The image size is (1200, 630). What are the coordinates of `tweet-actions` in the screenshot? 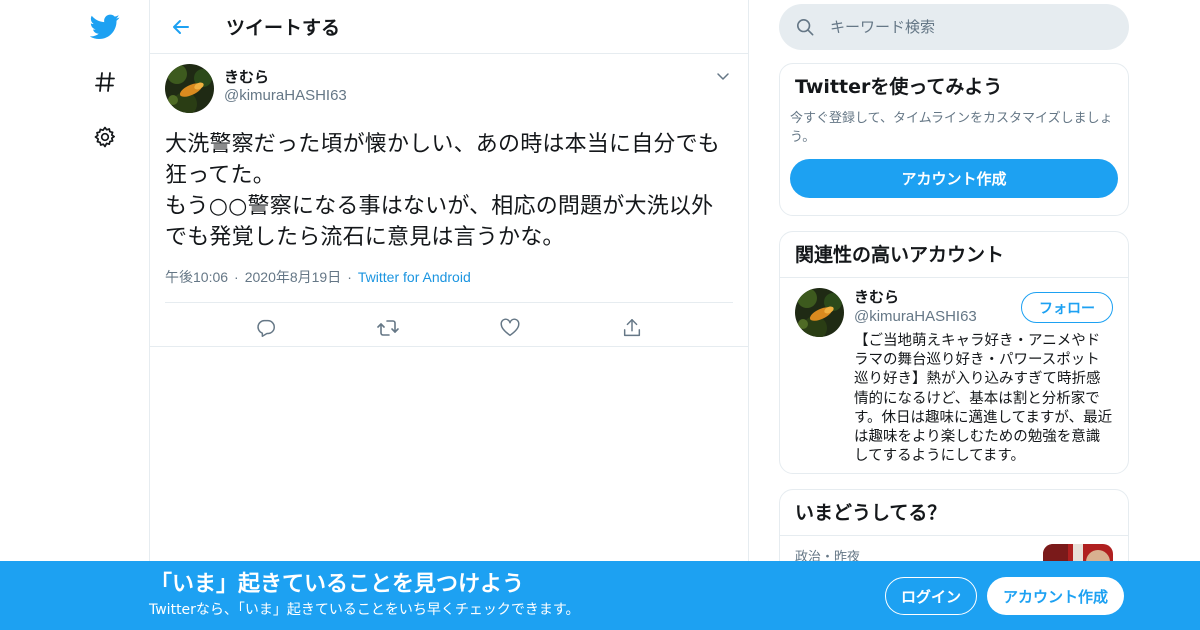 It's located at (449, 327).